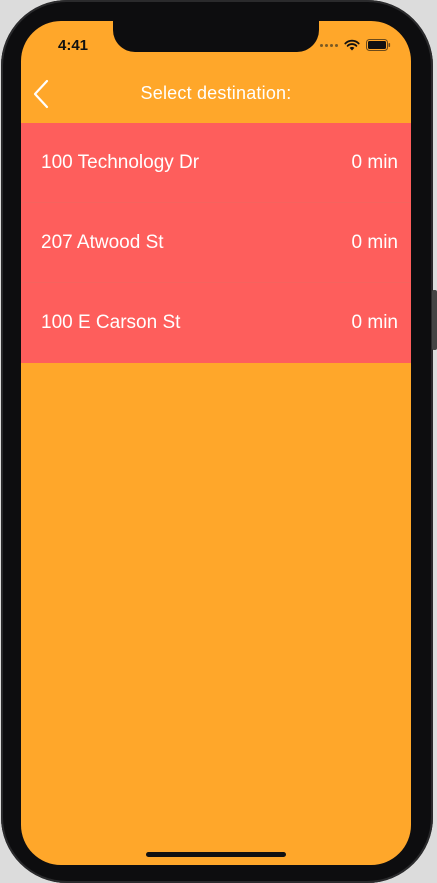 This screenshot has width=437, height=883. What do you see at coordinates (378, 45) in the screenshot?
I see `battery-icon` at bounding box center [378, 45].